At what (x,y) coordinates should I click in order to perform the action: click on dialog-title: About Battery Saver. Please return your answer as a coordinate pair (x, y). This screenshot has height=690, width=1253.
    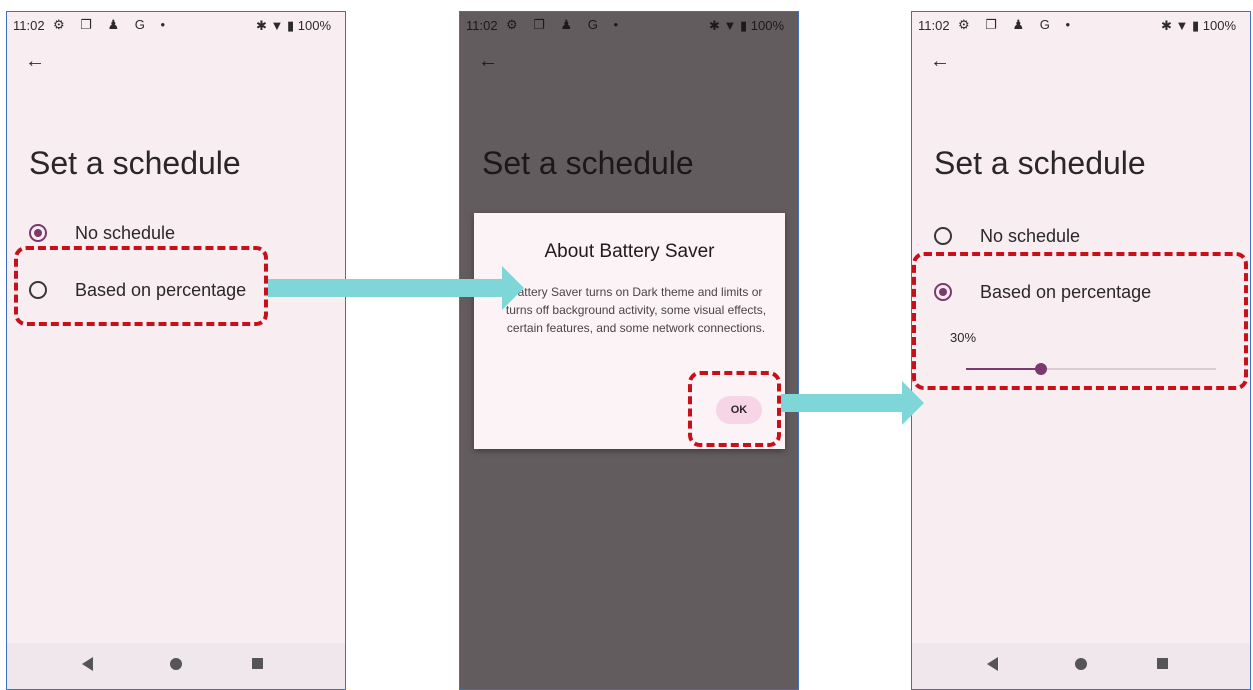
    Looking at the image, I should click on (629, 251).